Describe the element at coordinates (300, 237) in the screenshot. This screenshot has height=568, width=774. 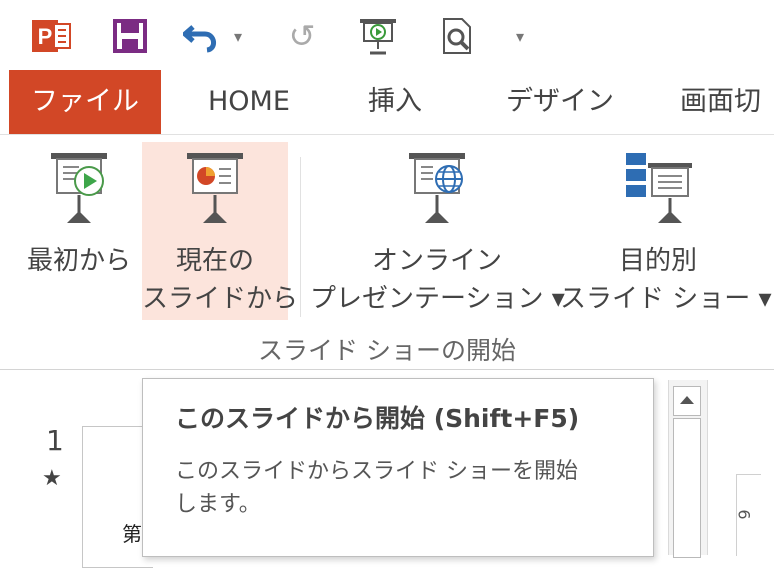
I see `group-separator` at that location.